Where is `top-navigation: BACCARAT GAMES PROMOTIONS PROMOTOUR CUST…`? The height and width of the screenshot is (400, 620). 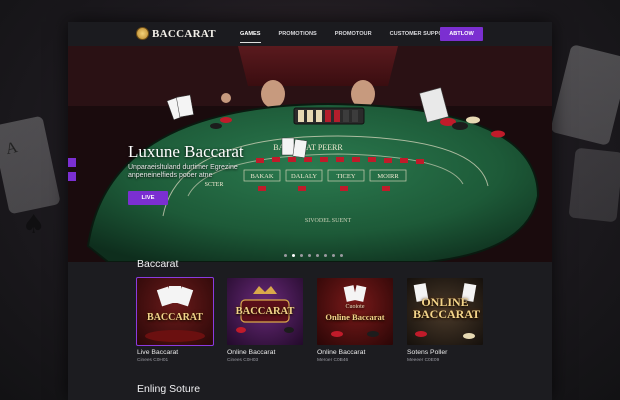
top-navigation: BACCARAT GAMES PROMOTIONS PROMOTOUR CUST… is located at coordinates (310, 34).